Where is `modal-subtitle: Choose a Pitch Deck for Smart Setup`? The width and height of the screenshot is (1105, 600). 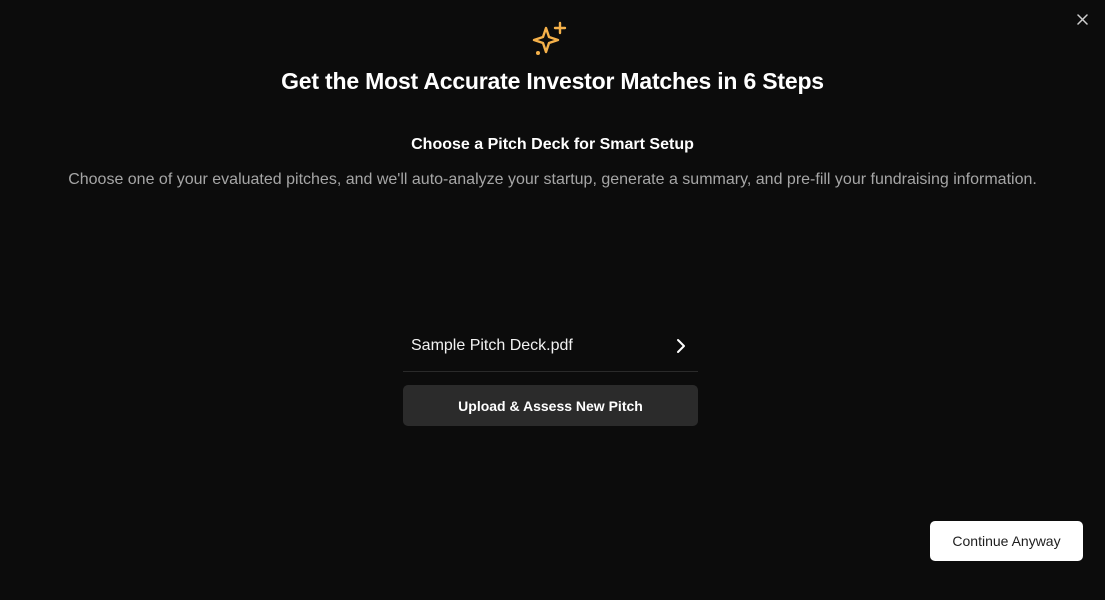
modal-subtitle: Choose a Pitch Deck for Smart Setup is located at coordinates (552, 144).